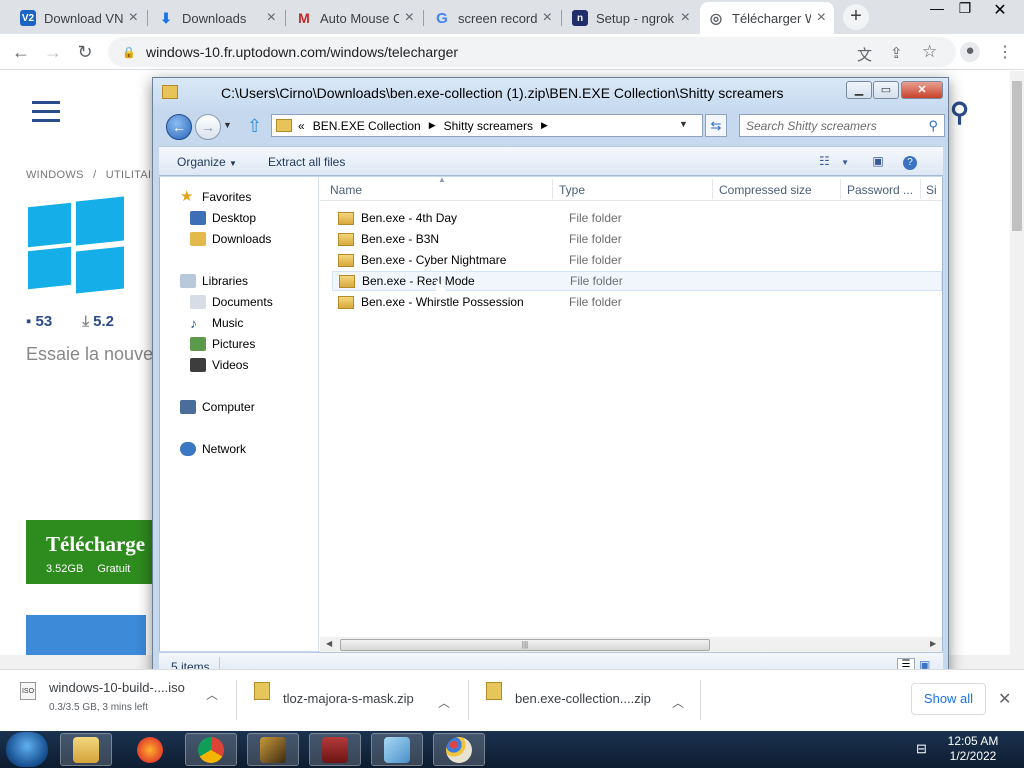  I want to click on restore-icon: ❐, so click(965, 10).